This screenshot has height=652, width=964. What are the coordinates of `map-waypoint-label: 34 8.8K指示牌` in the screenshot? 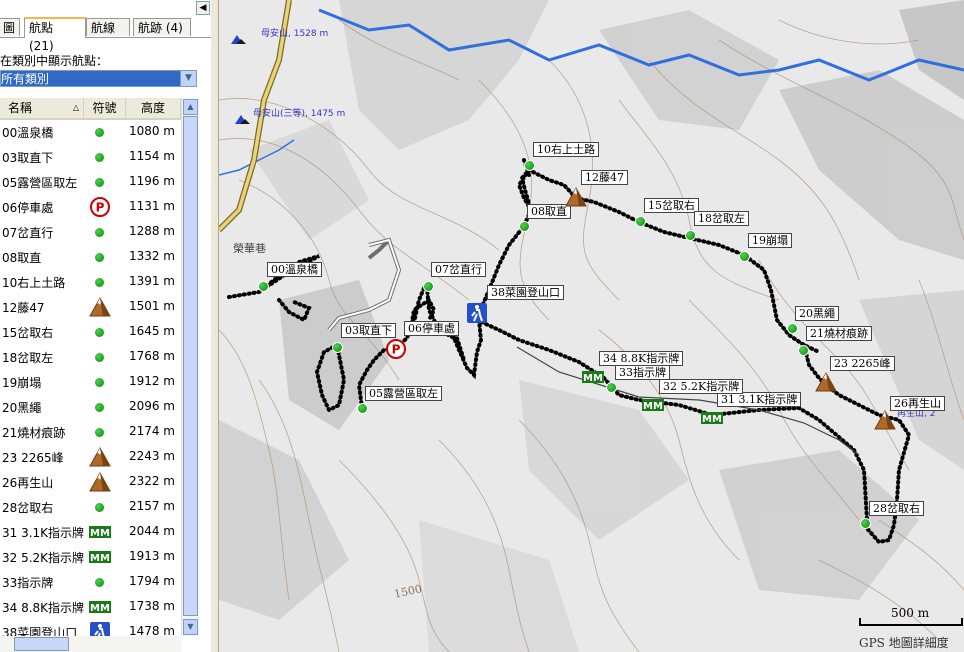 It's located at (641, 358).